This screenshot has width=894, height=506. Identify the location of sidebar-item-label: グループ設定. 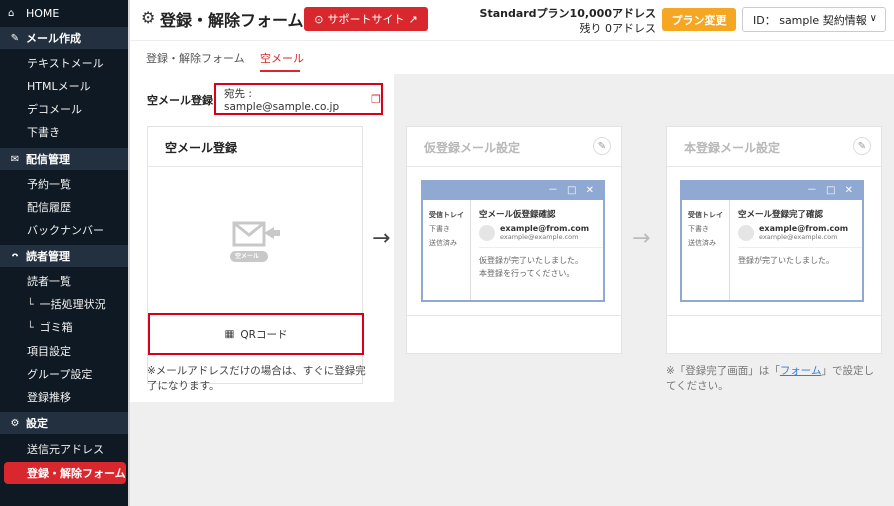
(60, 374).